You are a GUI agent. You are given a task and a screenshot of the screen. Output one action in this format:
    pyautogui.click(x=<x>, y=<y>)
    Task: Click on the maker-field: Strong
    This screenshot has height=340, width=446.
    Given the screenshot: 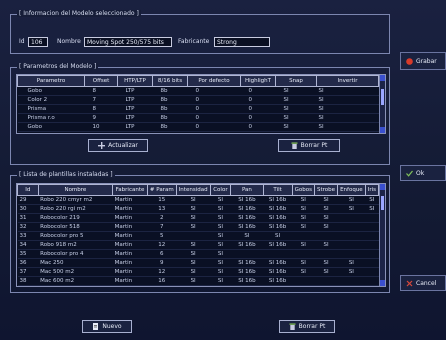 What is the action you would take?
    pyautogui.click(x=242, y=42)
    